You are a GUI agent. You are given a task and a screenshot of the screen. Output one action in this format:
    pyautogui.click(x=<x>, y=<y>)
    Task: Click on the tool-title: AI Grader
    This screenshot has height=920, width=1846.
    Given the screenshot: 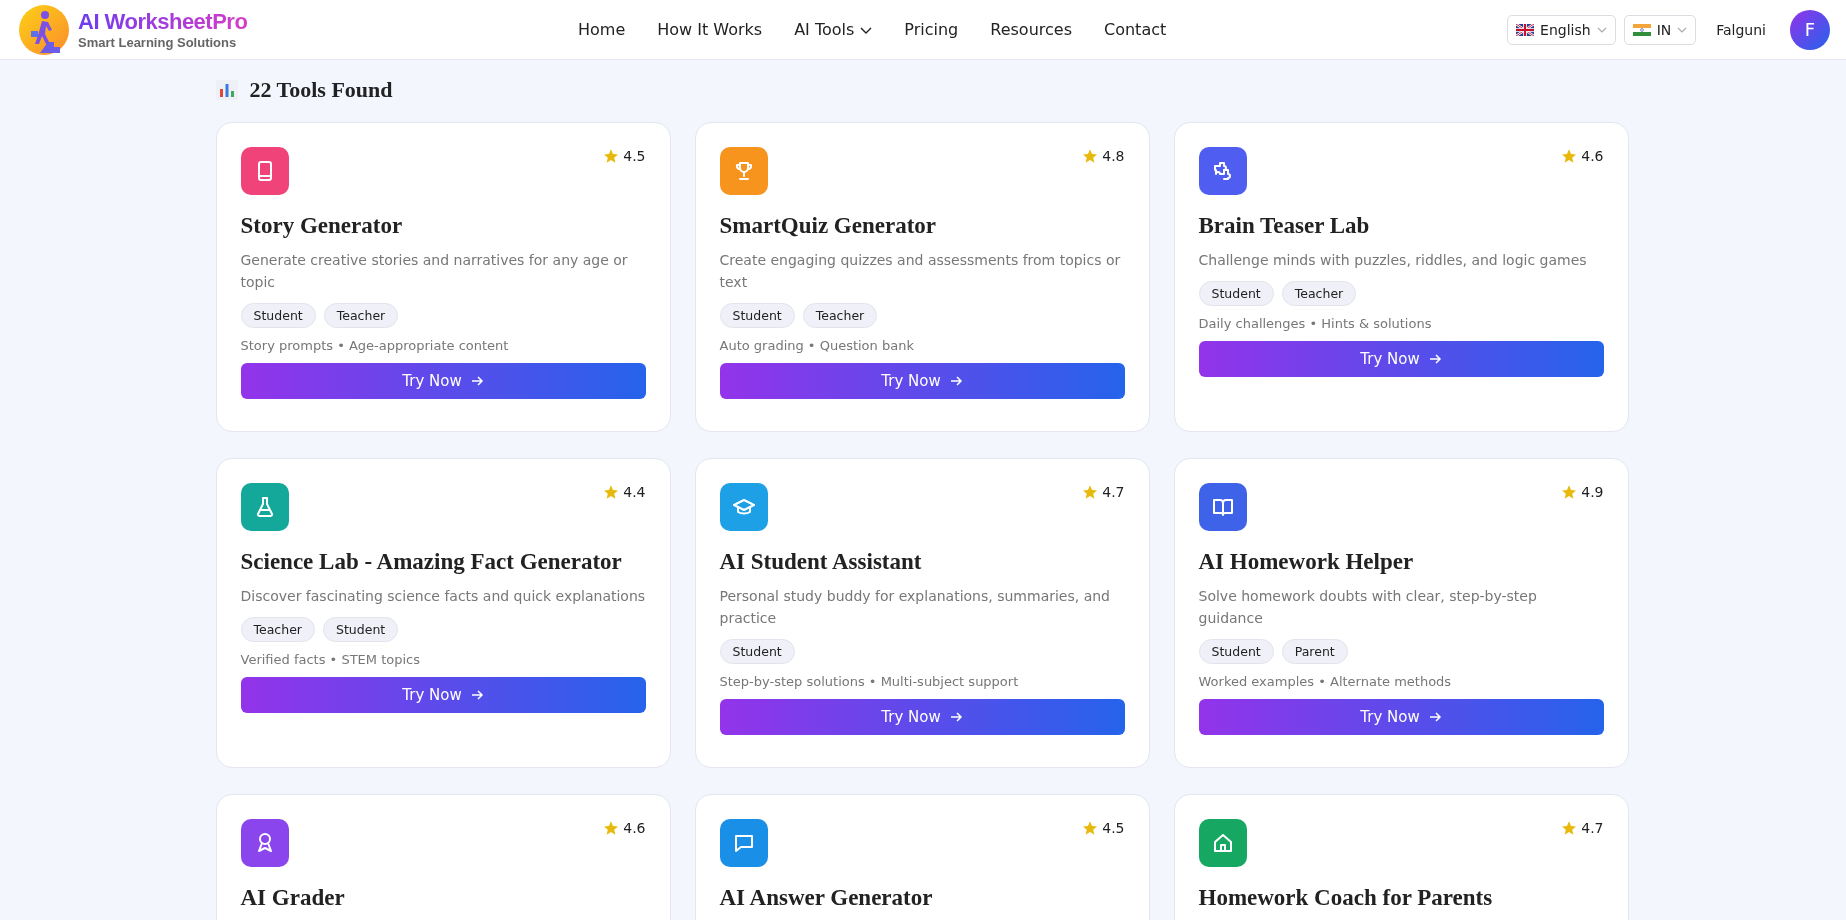 What is the action you would take?
    pyautogui.click(x=293, y=898)
    